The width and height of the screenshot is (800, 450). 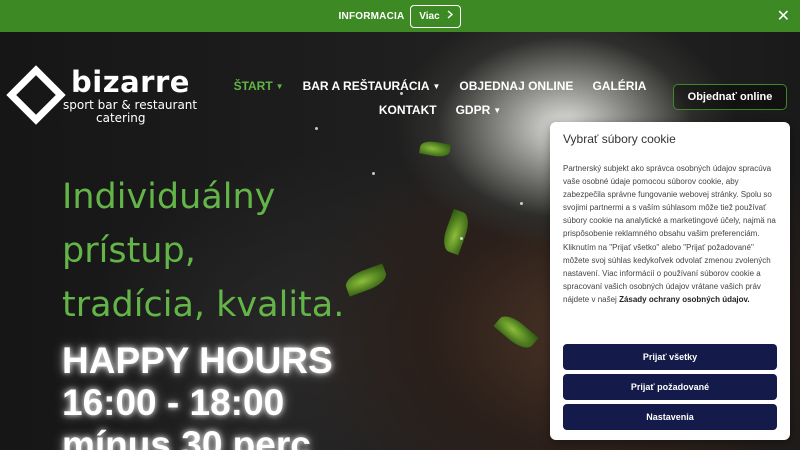 What do you see at coordinates (169, 197) in the screenshot?
I see `headline-line: Individuálny` at bounding box center [169, 197].